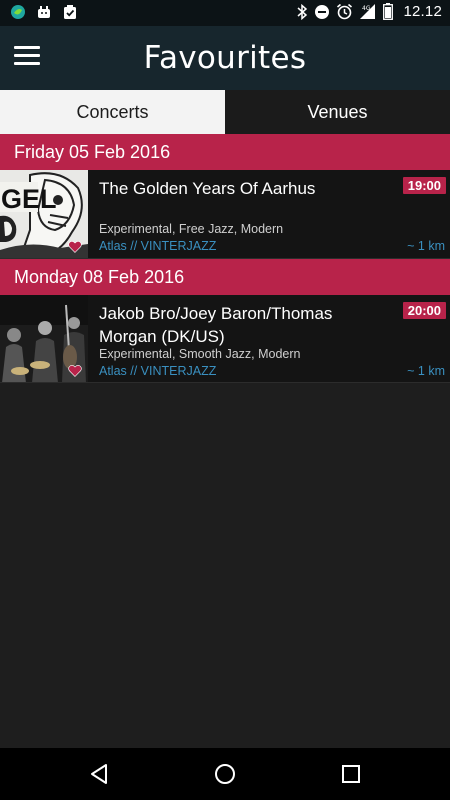 This screenshot has width=450, height=800. What do you see at coordinates (29, 199) in the screenshot?
I see `thumbnail-lettering: GEL` at bounding box center [29, 199].